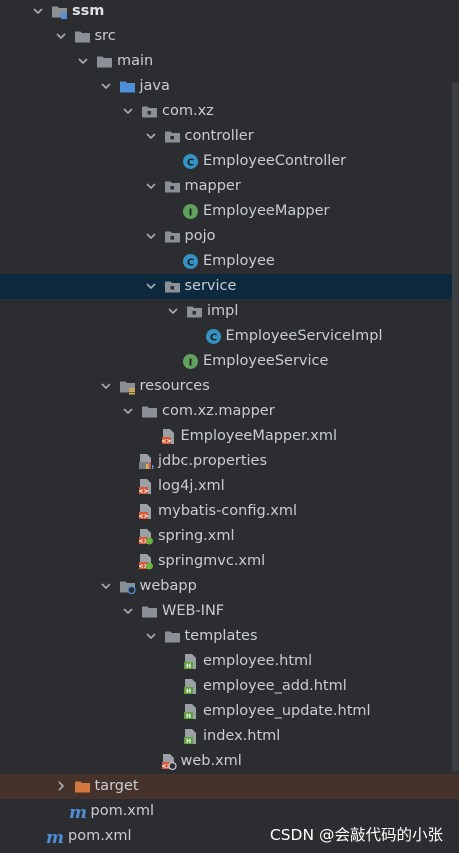 The image size is (459, 853). What do you see at coordinates (229, 486) in the screenshot?
I see `tree-row-log4j-xml: <> log4j.xml` at bounding box center [229, 486].